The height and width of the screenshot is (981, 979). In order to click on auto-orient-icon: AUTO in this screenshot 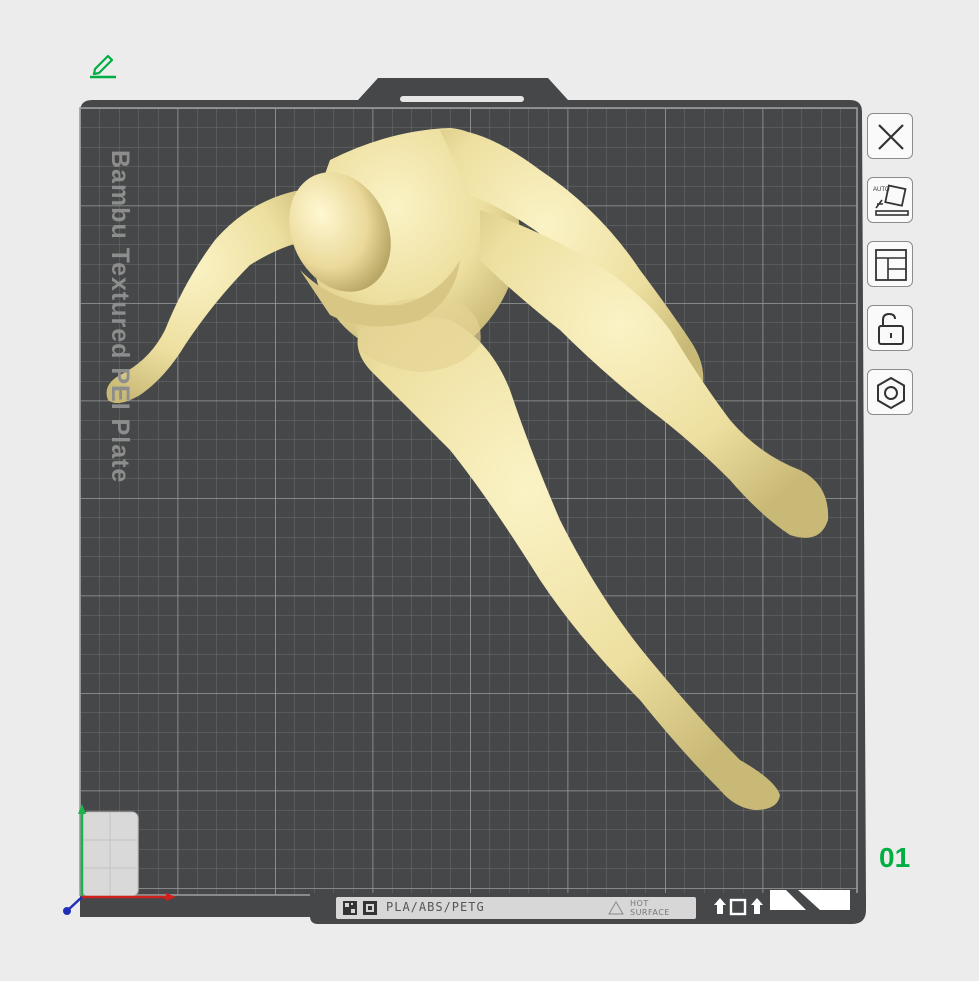, I will do `click(891, 200)`.